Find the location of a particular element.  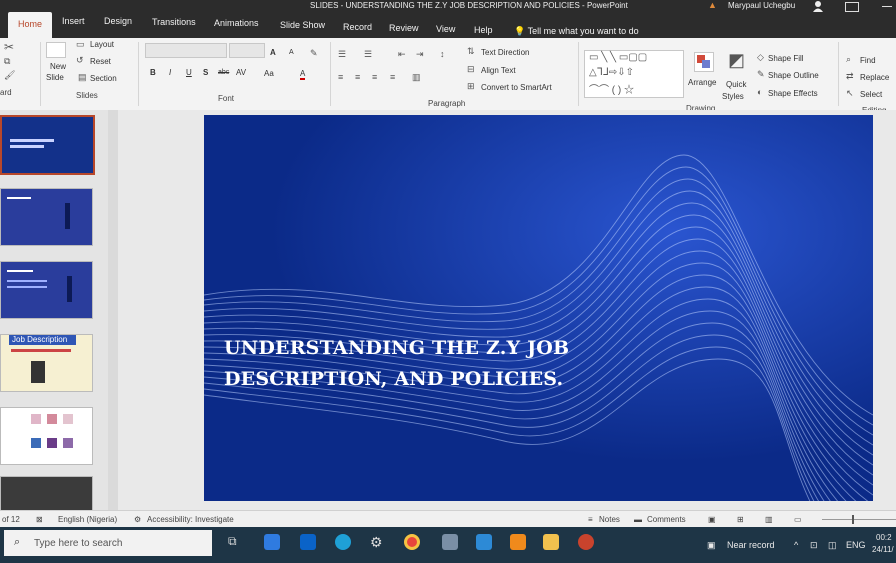

minimize-icon is located at coordinates (887, 6).